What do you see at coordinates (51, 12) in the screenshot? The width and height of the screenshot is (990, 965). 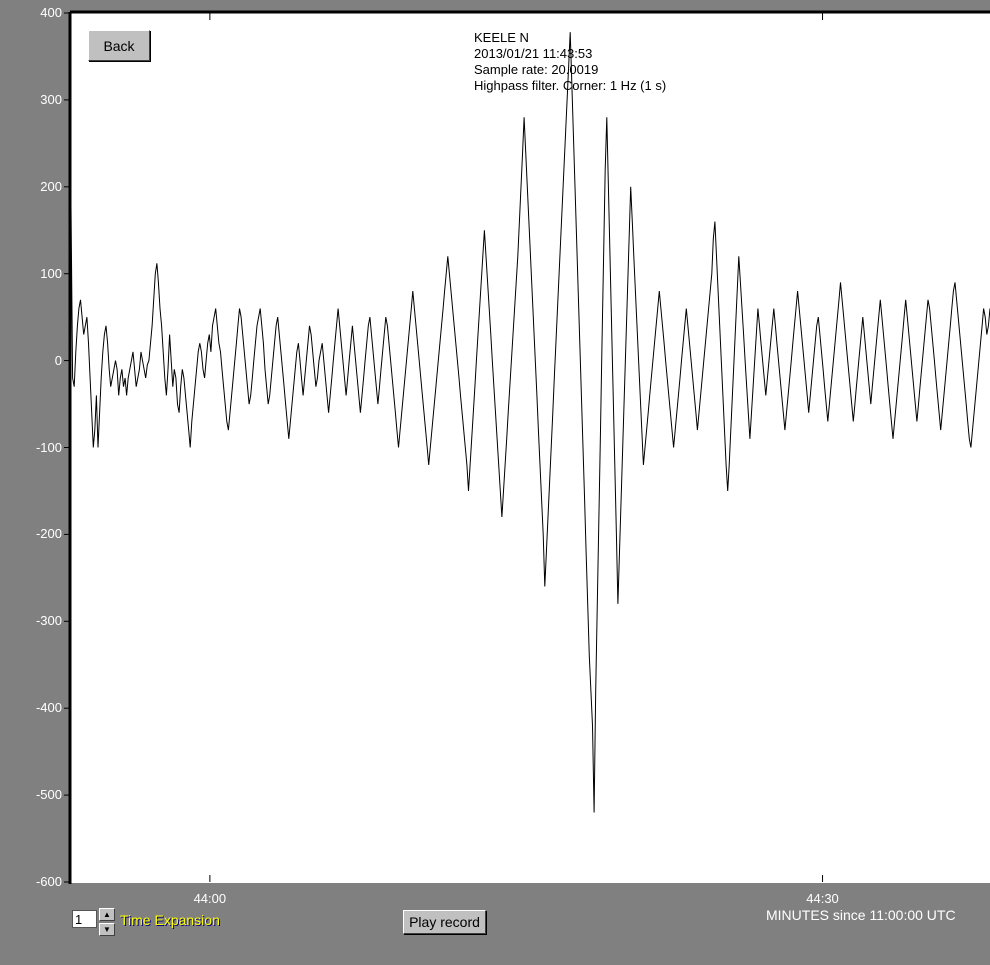 I see `y-tick-label: 400` at bounding box center [51, 12].